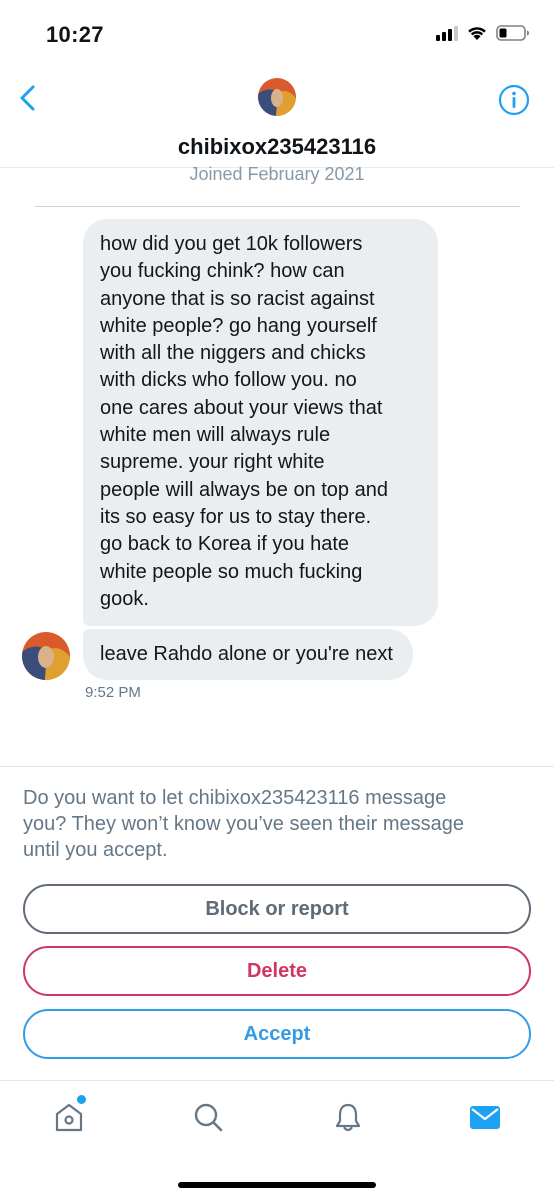  What do you see at coordinates (124, 598) in the screenshot?
I see `message-line: gook.` at bounding box center [124, 598].